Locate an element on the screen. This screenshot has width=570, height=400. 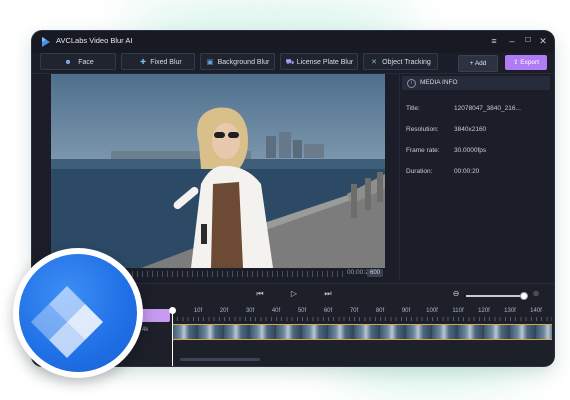
playhead-handle is located at coordinates (172, 310).